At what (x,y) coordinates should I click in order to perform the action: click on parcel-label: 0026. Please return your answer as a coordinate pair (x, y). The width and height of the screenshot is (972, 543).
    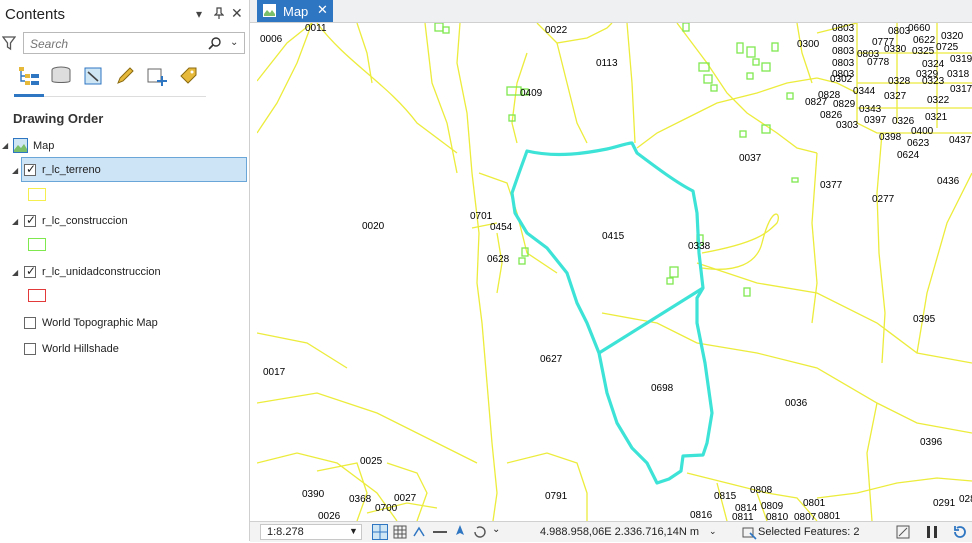
    Looking at the image, I should click on (329, 516).